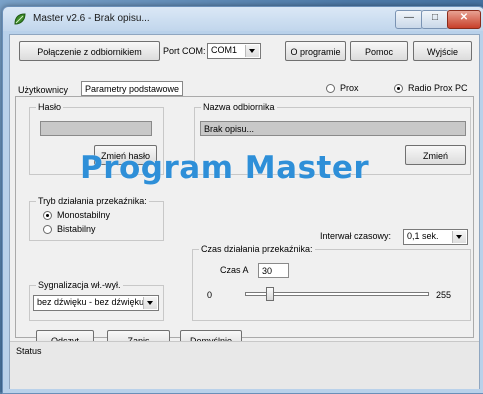  What do you see at coordinates (435, 155) in the screenshot?
I see `change-receiver-button: Zmień` at bounding box center [435, 155].